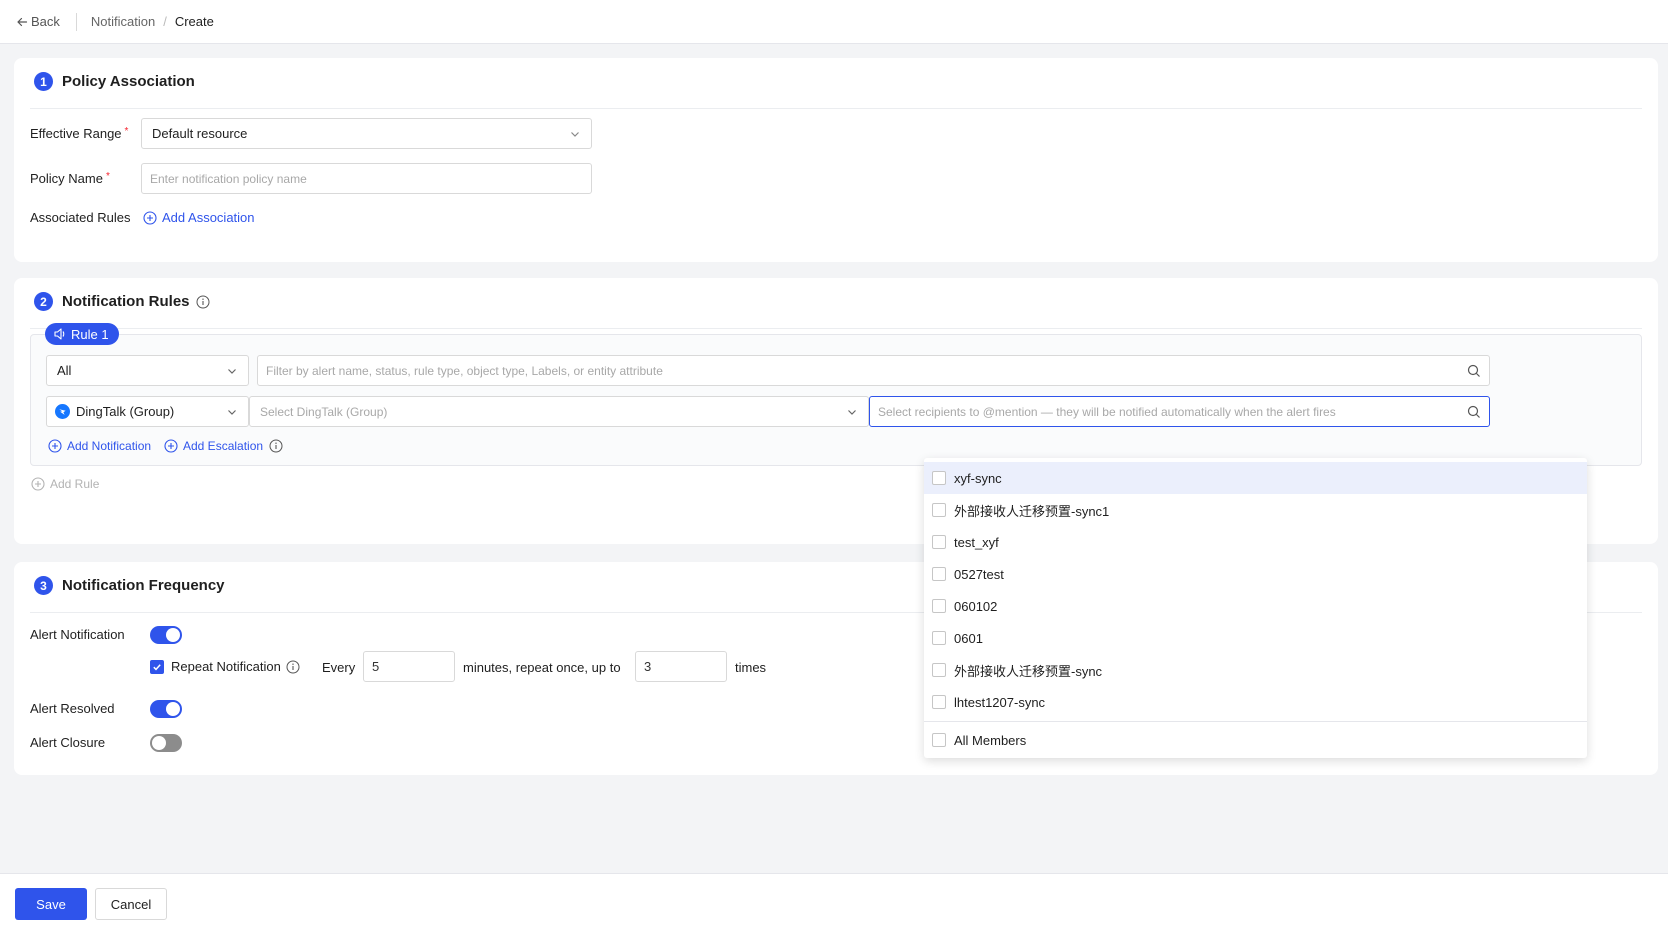 Image resolution: width=1668 pixels, height=926 pixels. Describe the element at coordinates (1028, 671) in the screenshot. I see `option-label: 外部接收人迁移预置-sync` at that location.